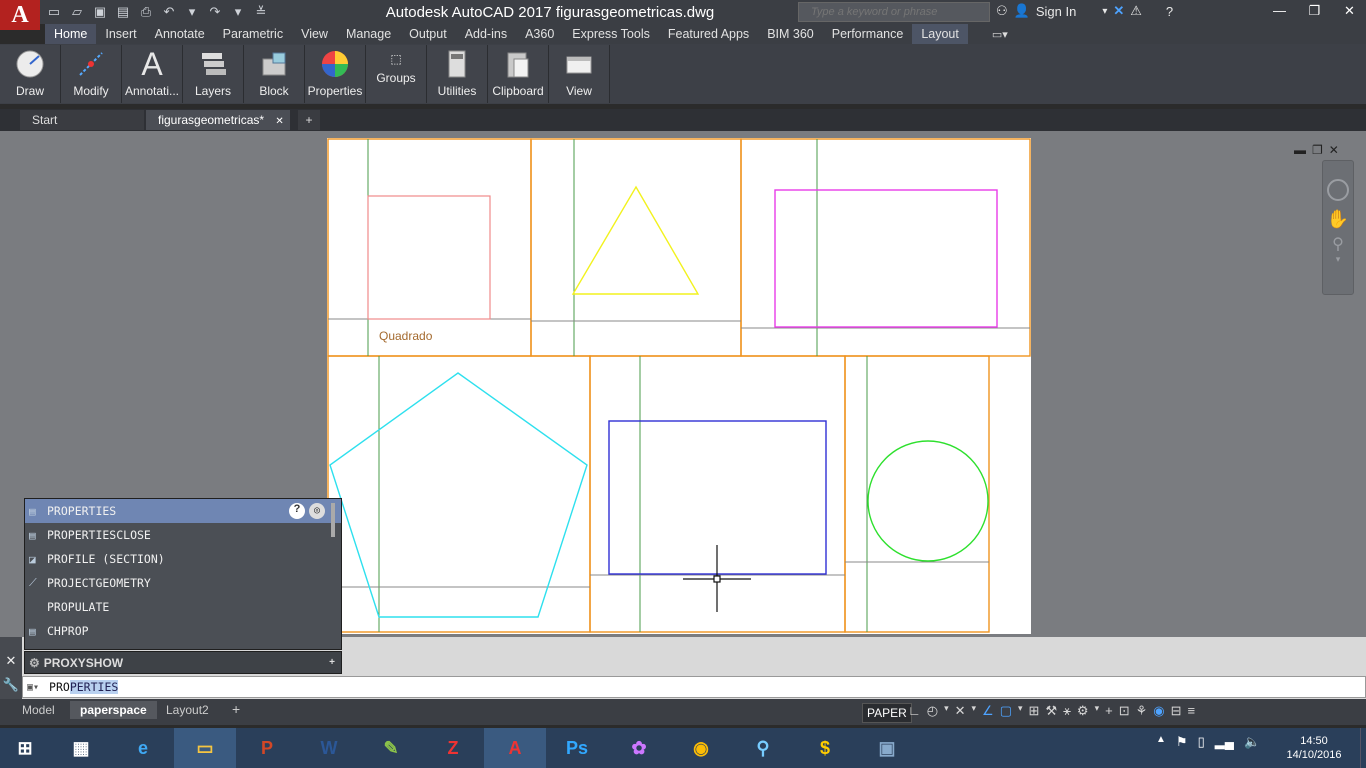 The image size is (1366, 768). Describe the element at coordinates (1067, 711) in the screenshot. I see `transparency-icon: ⚹` at that location.